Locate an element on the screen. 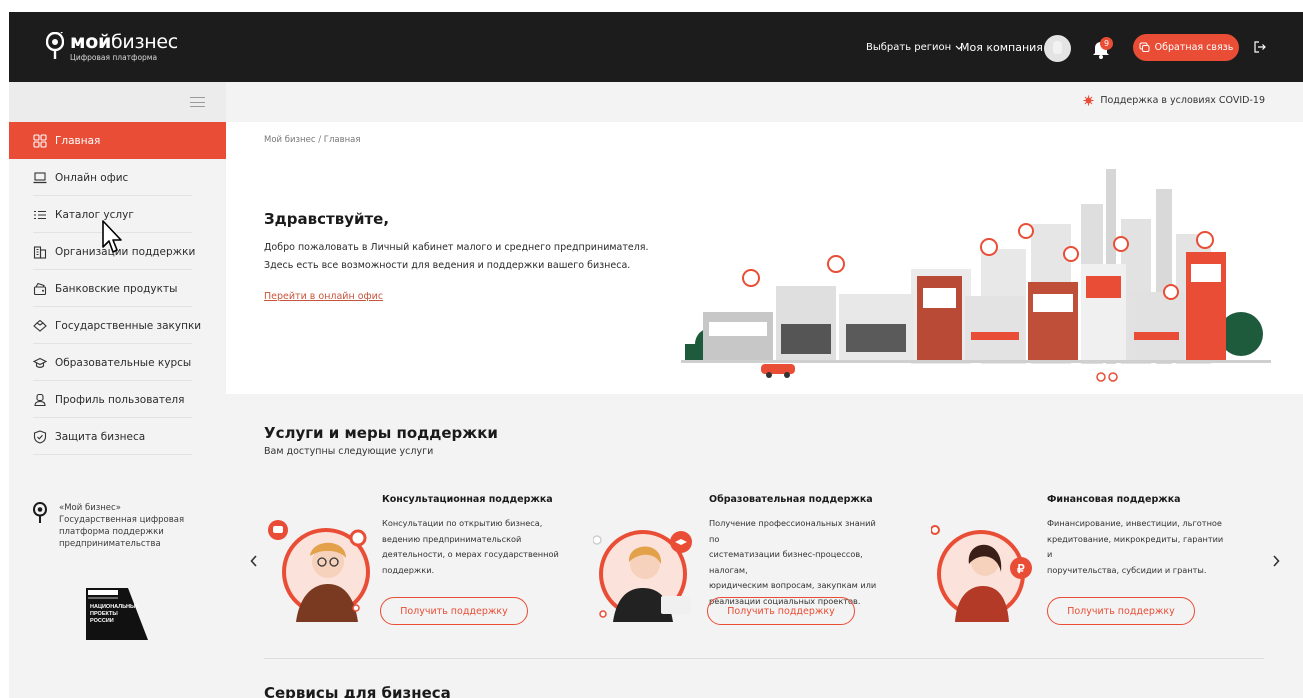 The height and width of the screenshot is (698, 1303). sidebar-item-label: Банковские продукты is located at coordinates (116, 288).